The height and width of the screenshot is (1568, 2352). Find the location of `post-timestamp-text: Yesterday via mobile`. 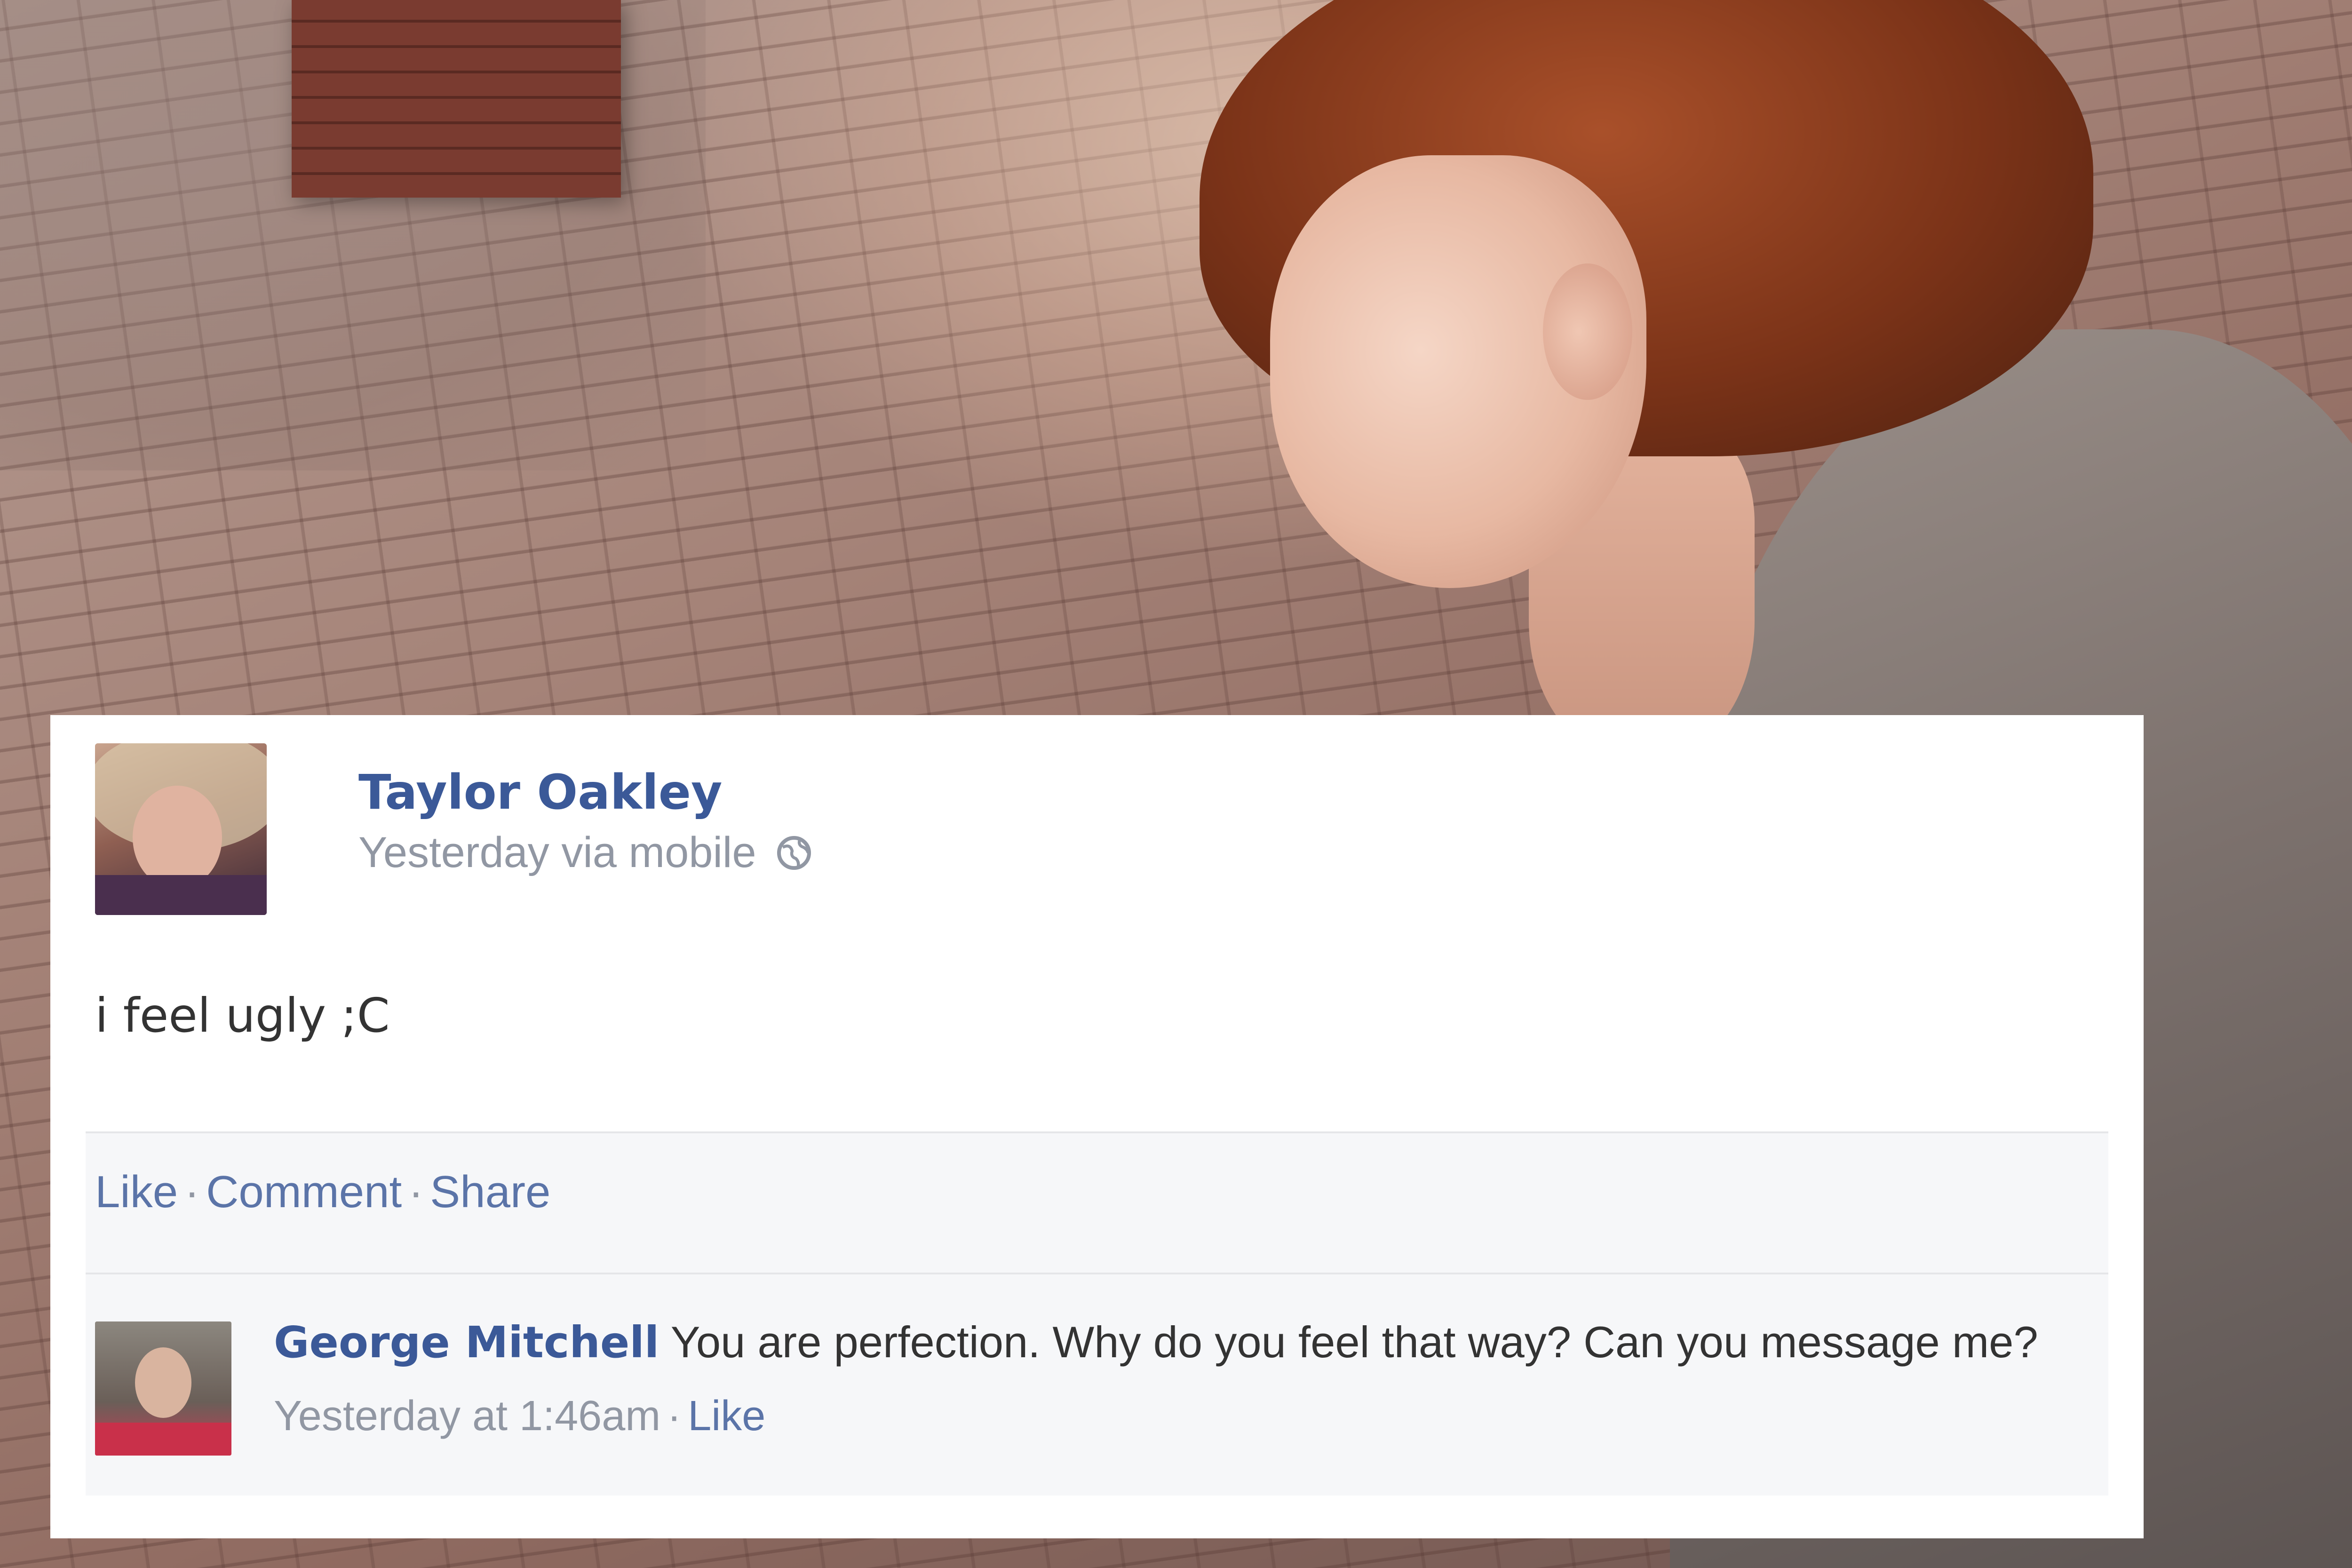

post-timestamp-text: Yesterday via mobile is located at coordinates (557, 852).